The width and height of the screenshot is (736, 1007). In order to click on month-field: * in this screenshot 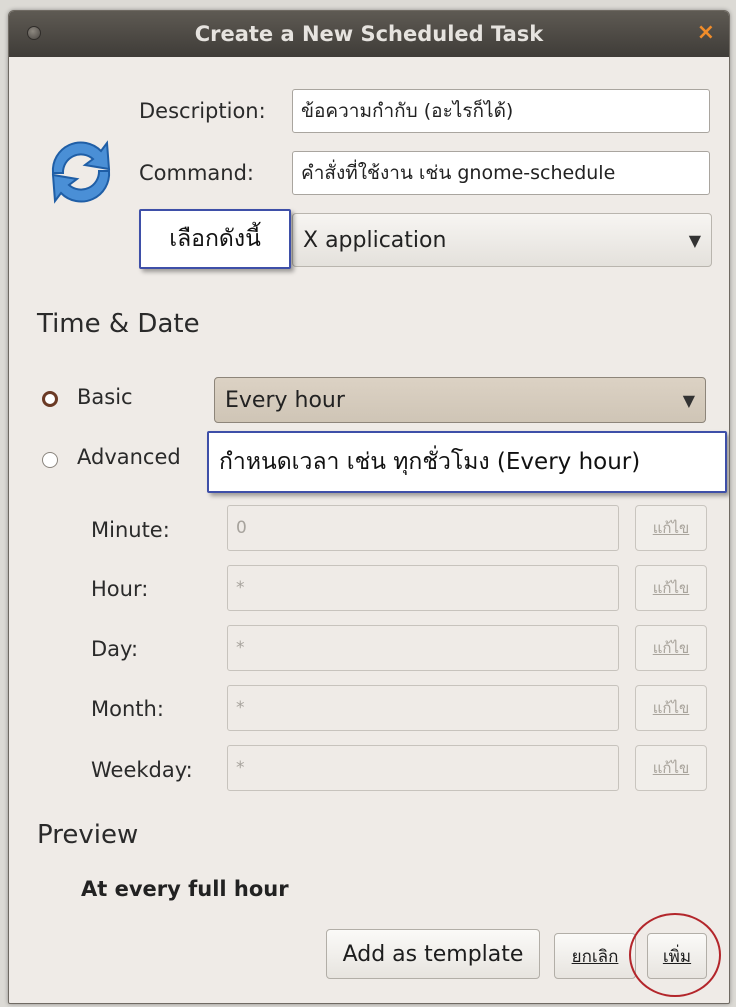, I will do `click(423, 708)`.